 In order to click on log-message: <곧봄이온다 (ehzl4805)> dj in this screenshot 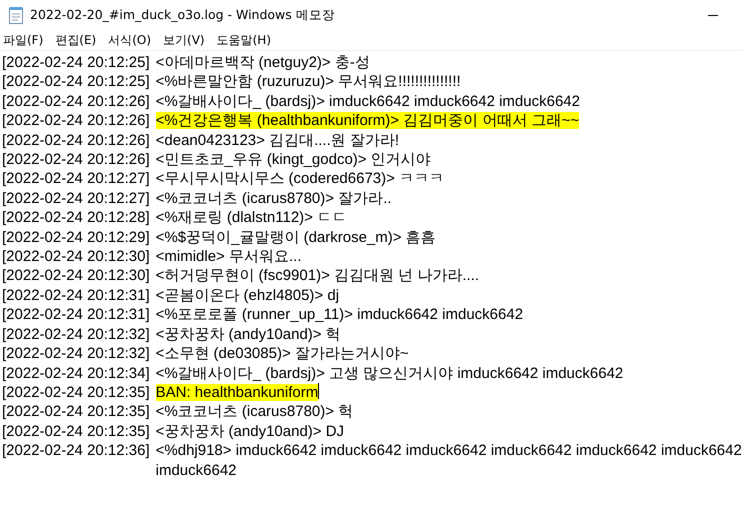, I will do `click(248, 295)`.